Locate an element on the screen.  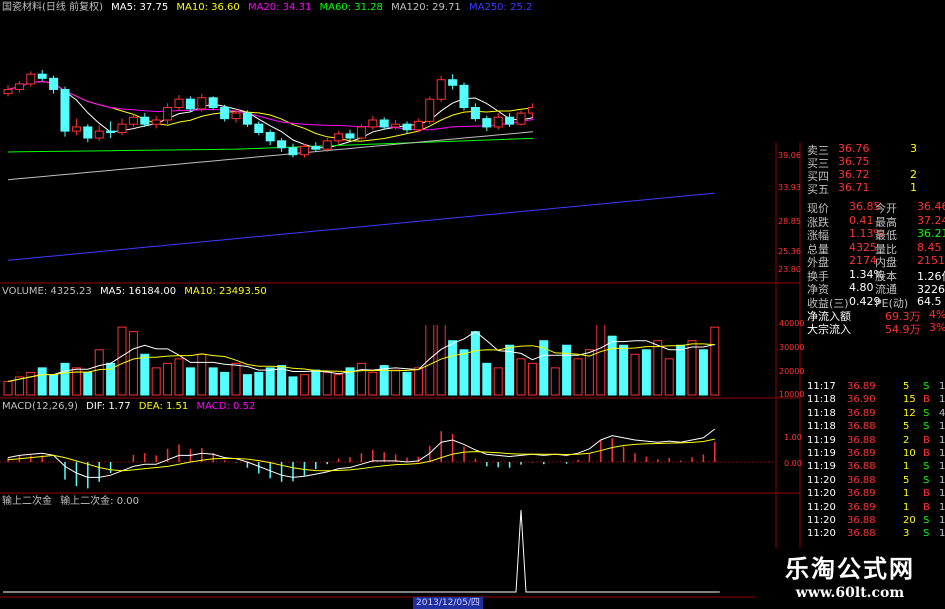
watermark: 乐淘公式网 www.60lt.com is located at coordinates (850, 578).